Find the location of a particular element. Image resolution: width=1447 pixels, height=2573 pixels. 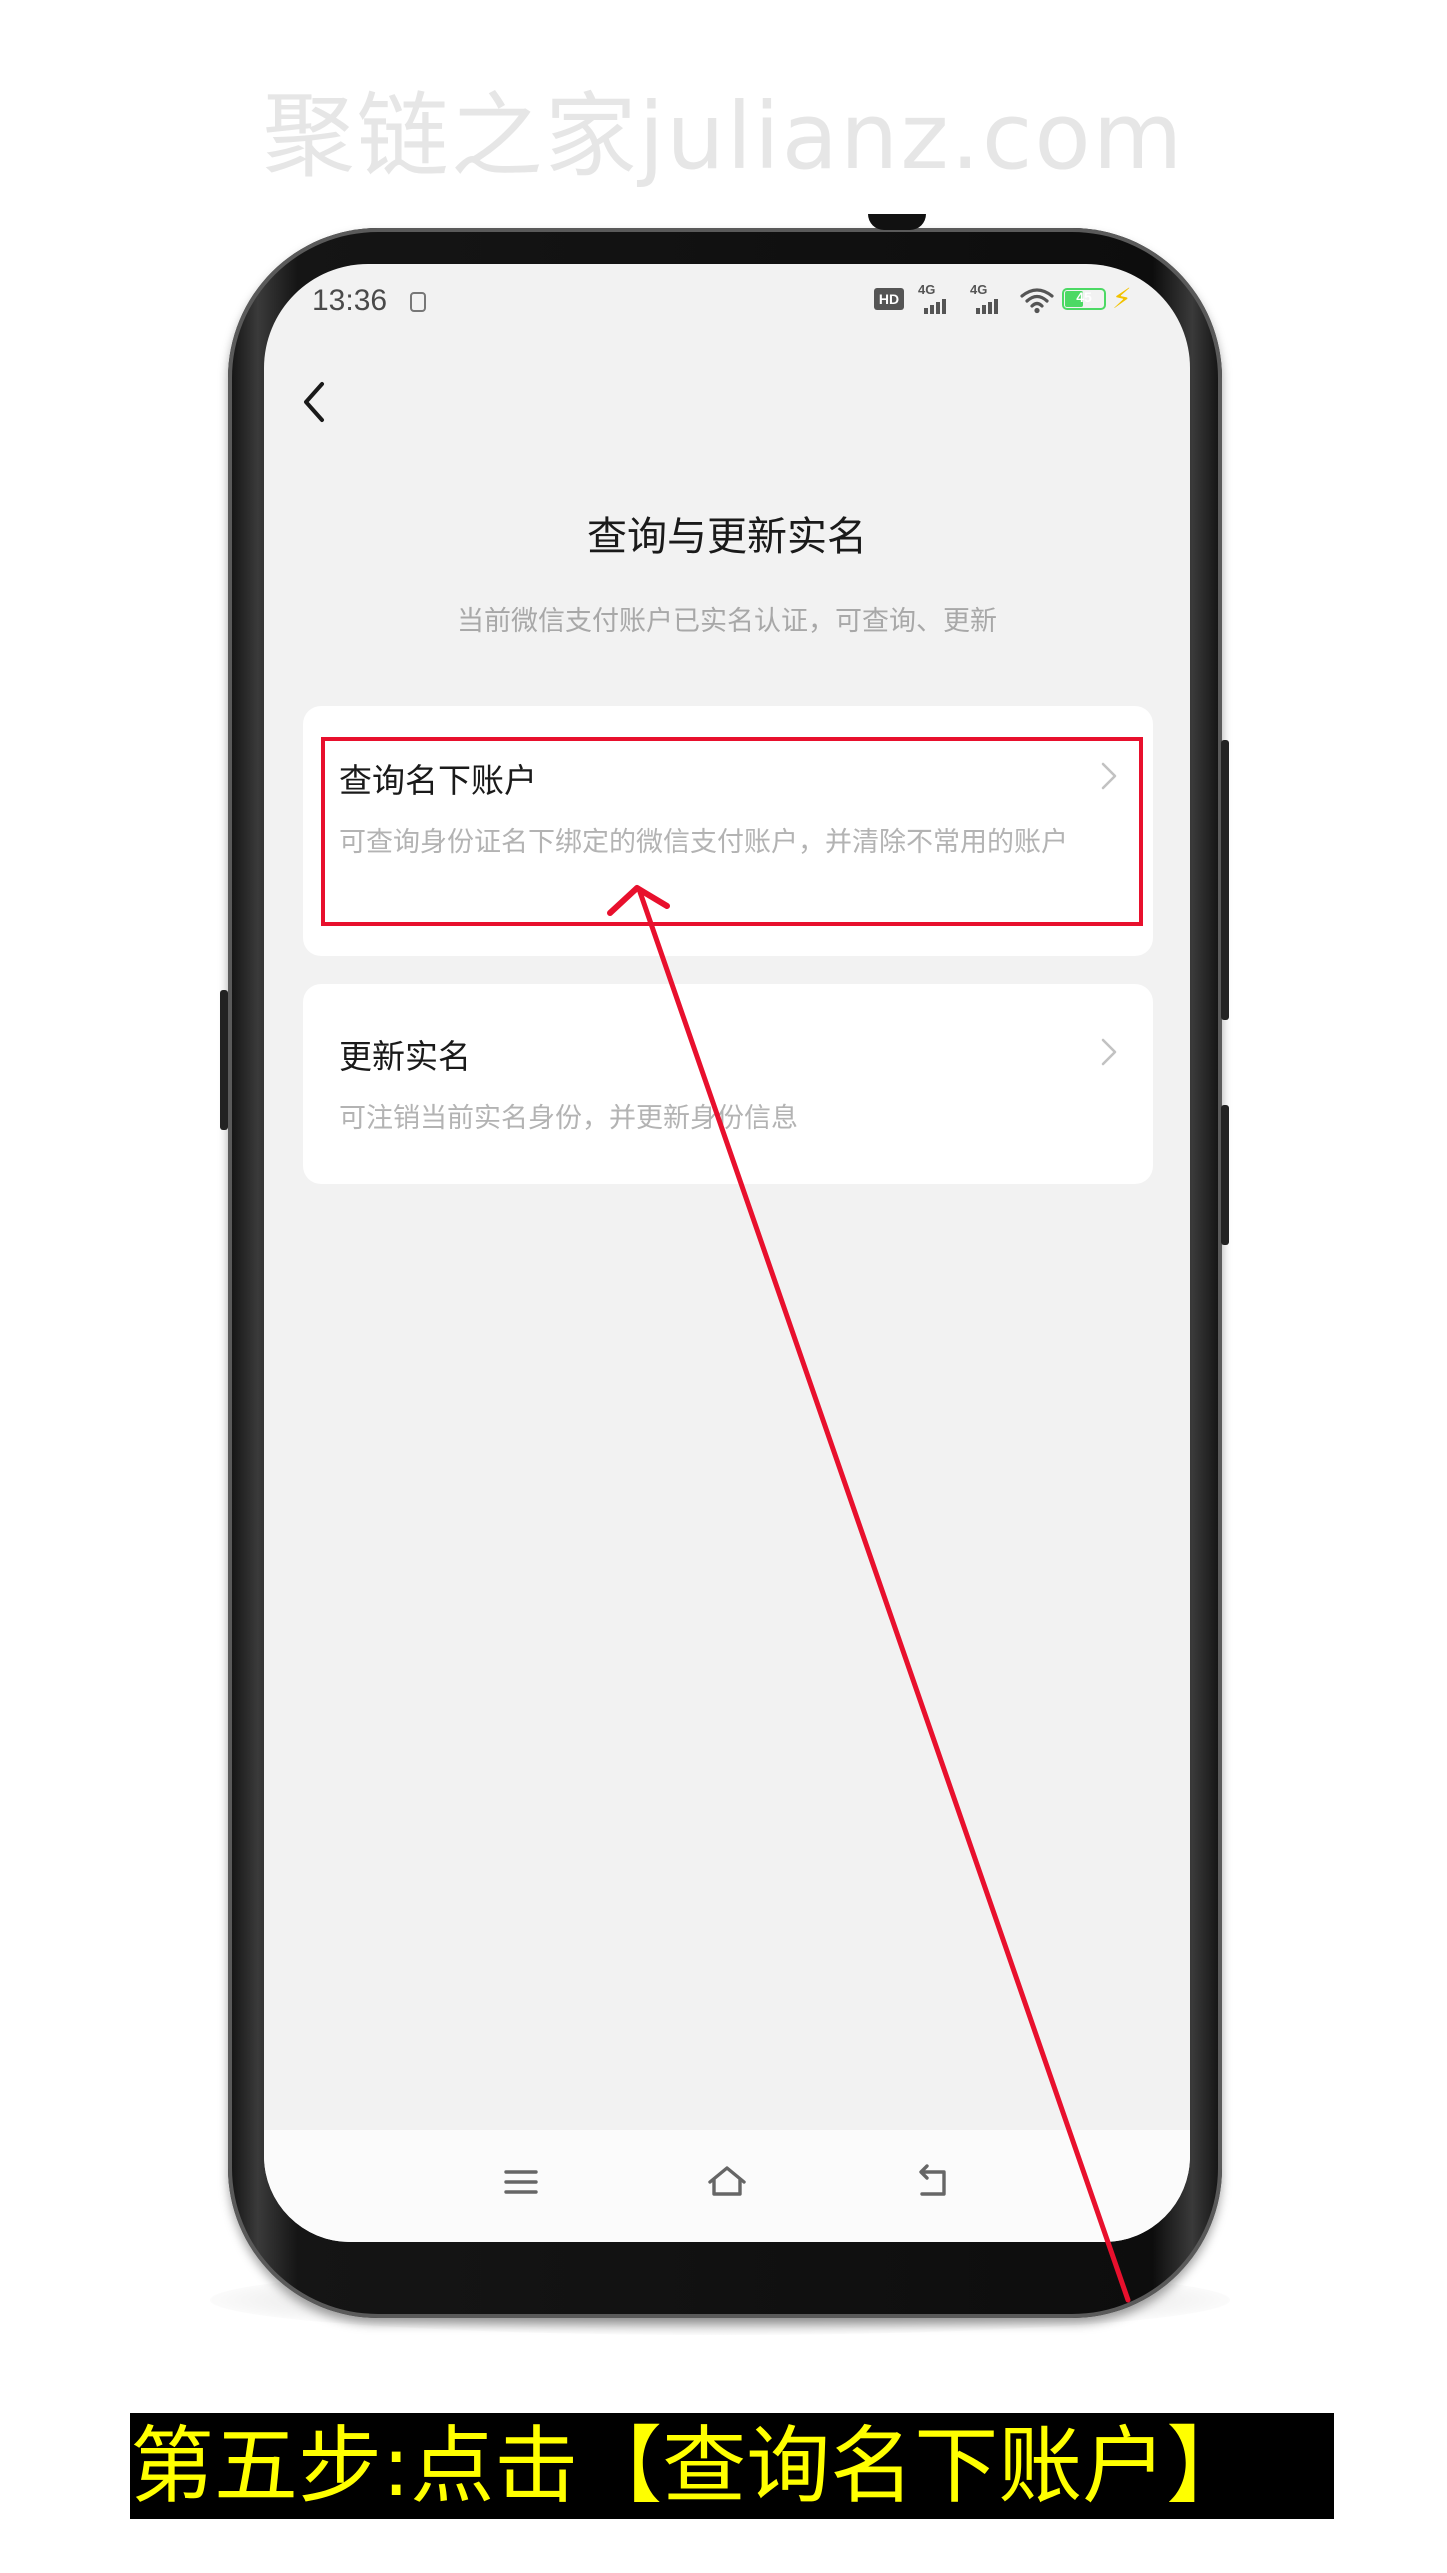

wifi-icon is located at coordinates (1037, 301).